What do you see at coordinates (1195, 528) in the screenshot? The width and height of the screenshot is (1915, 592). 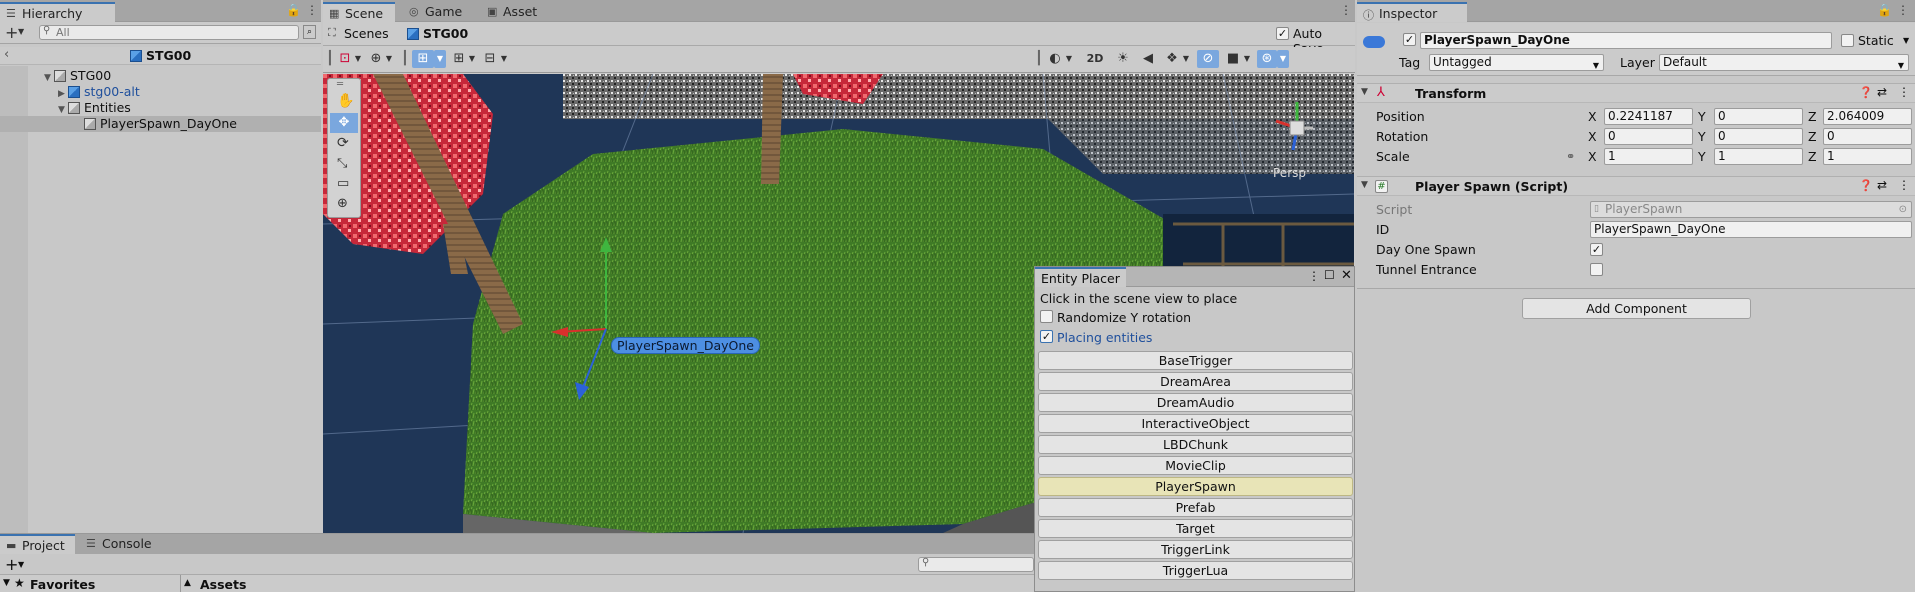 I see `entity-button-target: Target` at bounding box center [1195, 528].